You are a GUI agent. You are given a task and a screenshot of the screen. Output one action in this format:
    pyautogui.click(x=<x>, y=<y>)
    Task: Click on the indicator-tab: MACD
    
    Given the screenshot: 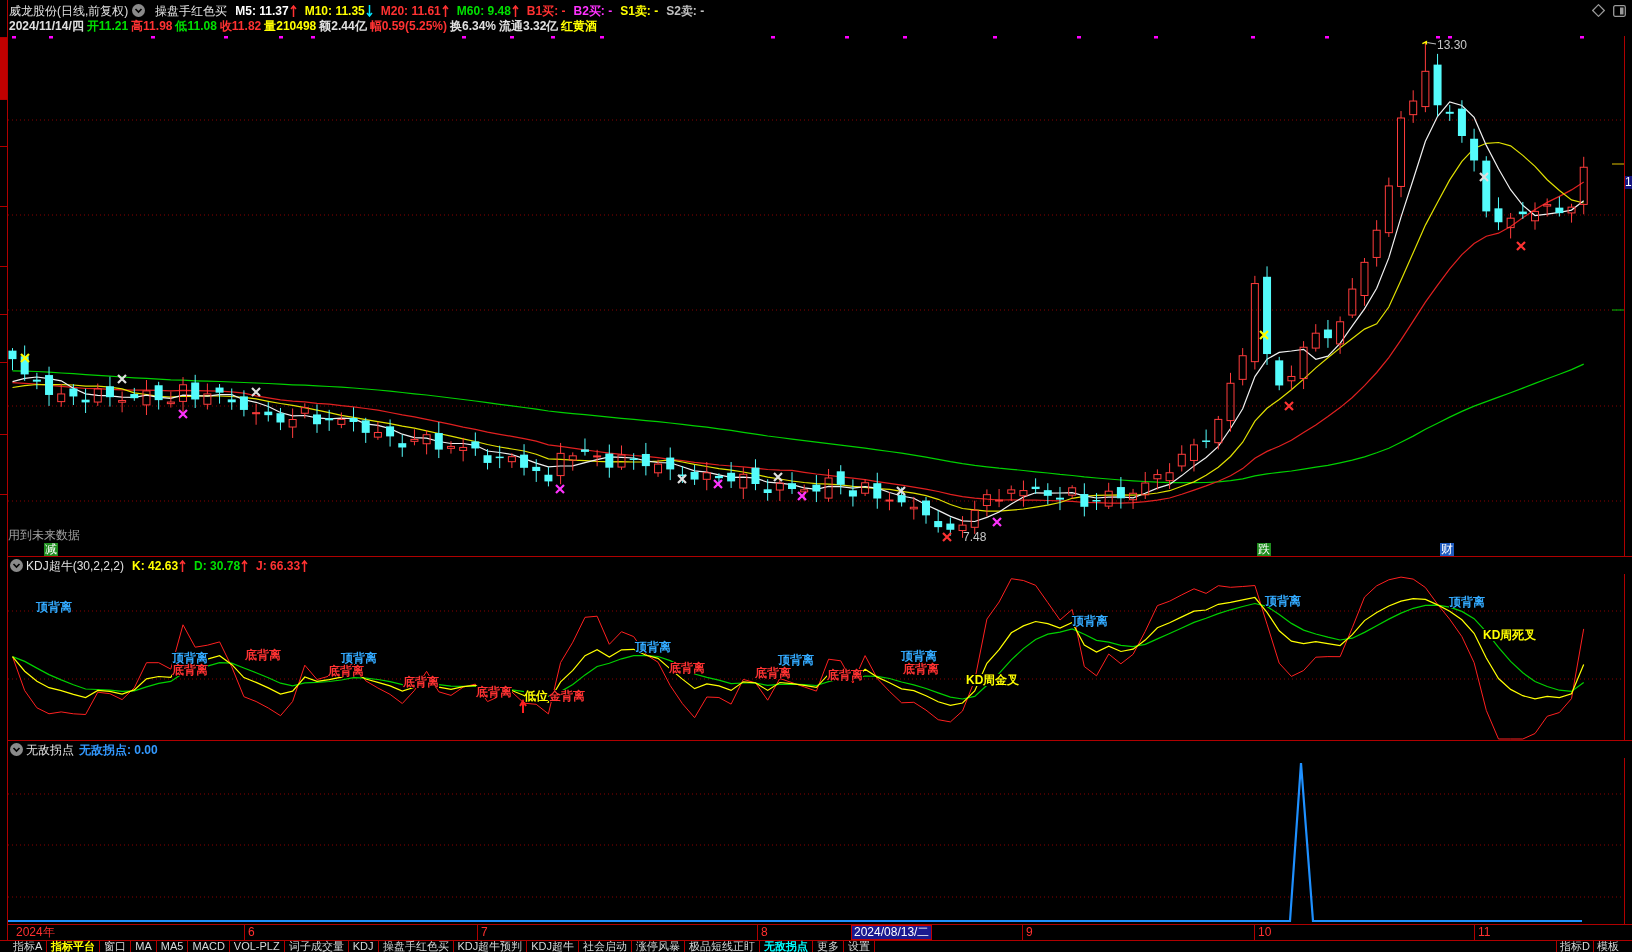 What is the action you would take?
    pyautogui.click(x=209, y=946)
    